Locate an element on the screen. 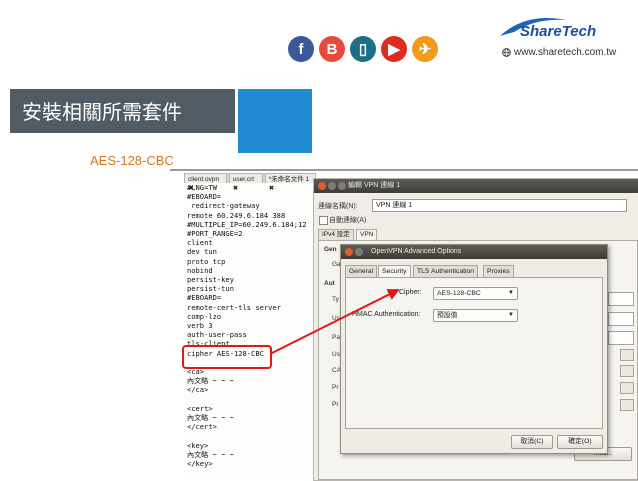 The height and width of the screenshot is (481, 638). maximize-window-icon is located at coordinates (342, 186).